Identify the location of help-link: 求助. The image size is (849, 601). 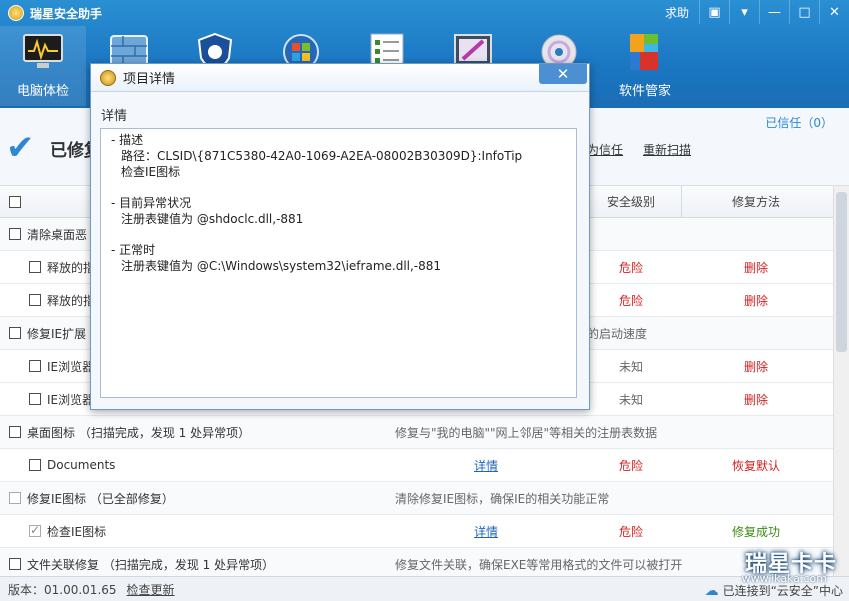
(677, 12).